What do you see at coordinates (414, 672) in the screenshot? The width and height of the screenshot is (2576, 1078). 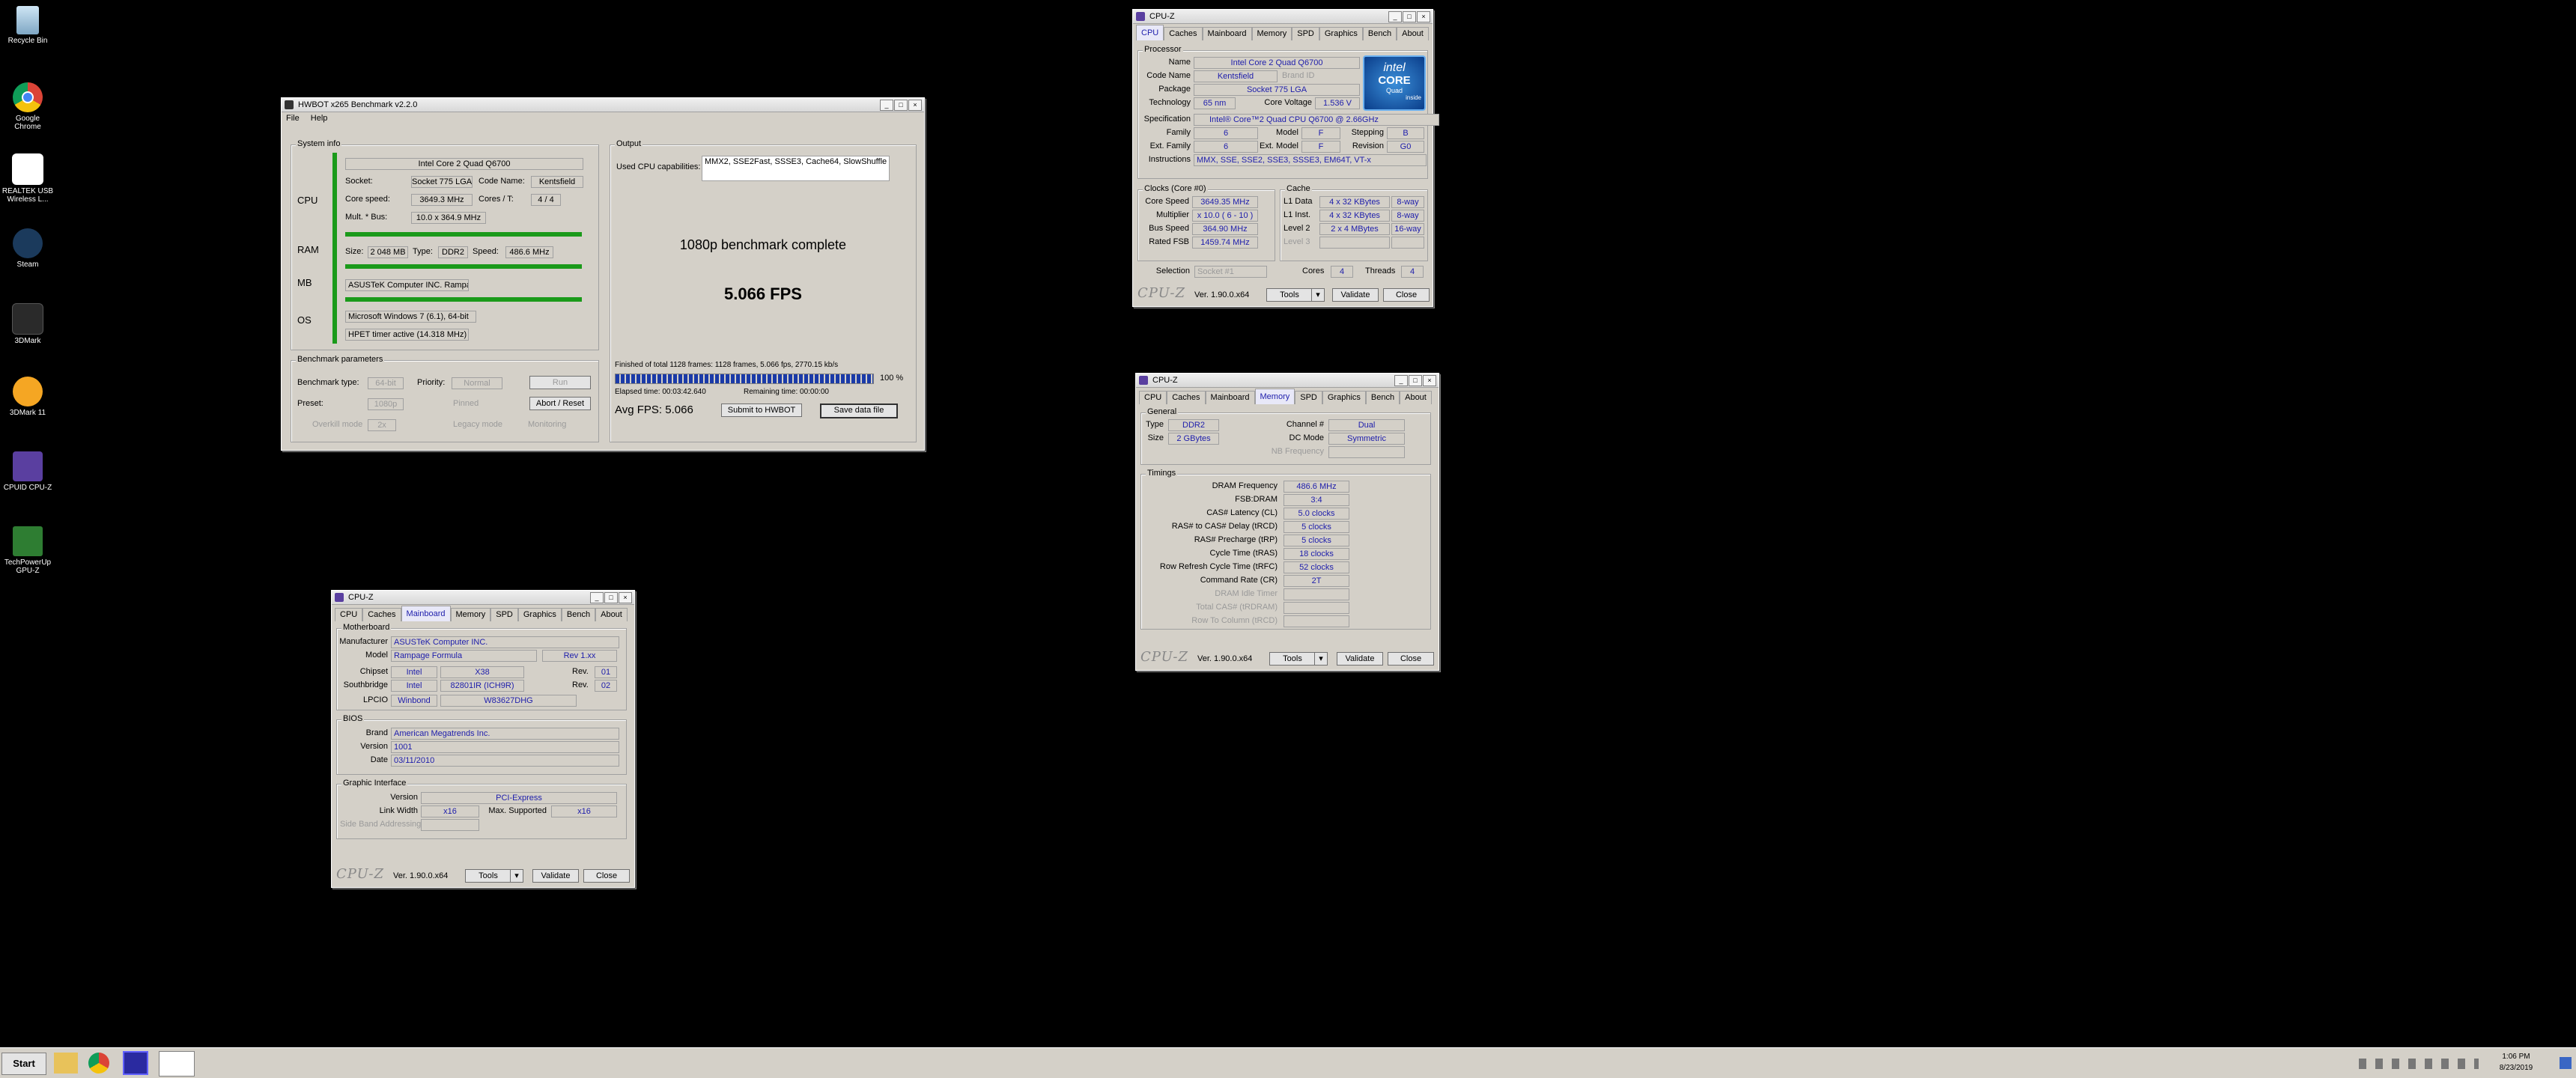 I see `chipset-vendor-field: Intel` at bounding box center [414, 672].